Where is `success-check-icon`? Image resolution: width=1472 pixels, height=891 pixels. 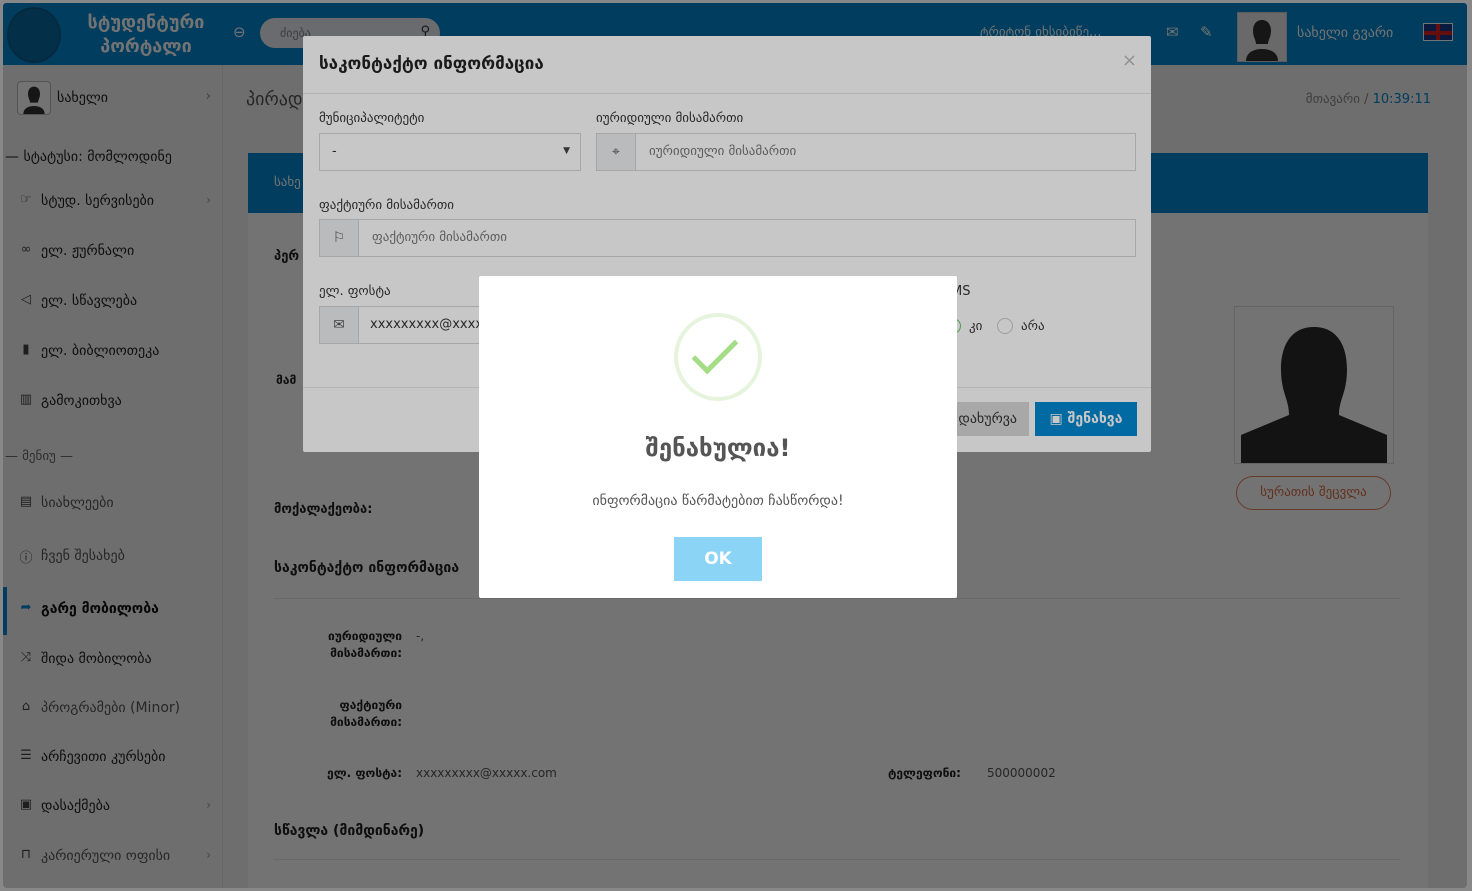
success-check-icon is located at coordinates (718, 357).